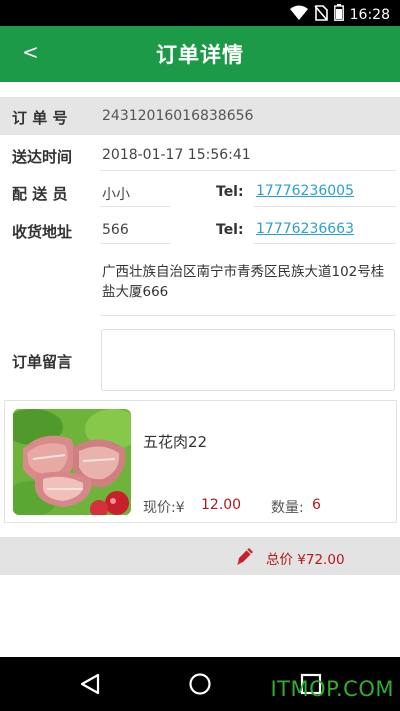 This screenshot has height=711, width=400. Describe the element at coordinates (42, 157) in the screenshot. I see `delivery-time-label: 送达时间` at that location.